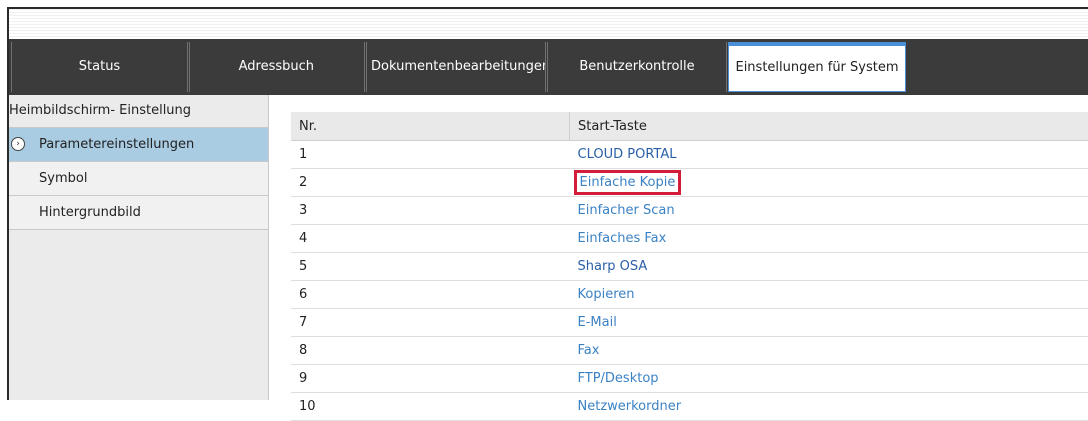 This screenshot has width=1088, height=421. I want to click on row-number: 7, so click(430, 323).